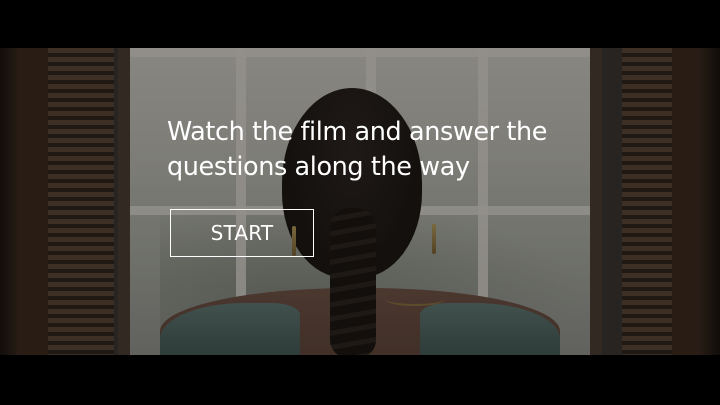 This screenshot has width=720, height=405. I want to click on start-button: START, so click(242, 233).